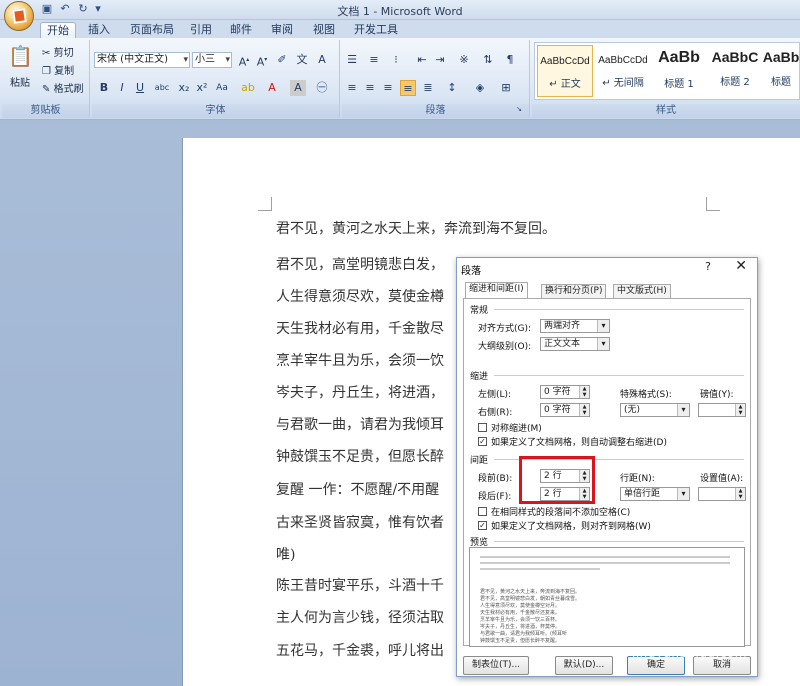  What do you see at coordinates (482, 511) in the screenshot?
I see `no-space-same-style-checkbox` at bounding box center [482, 511].